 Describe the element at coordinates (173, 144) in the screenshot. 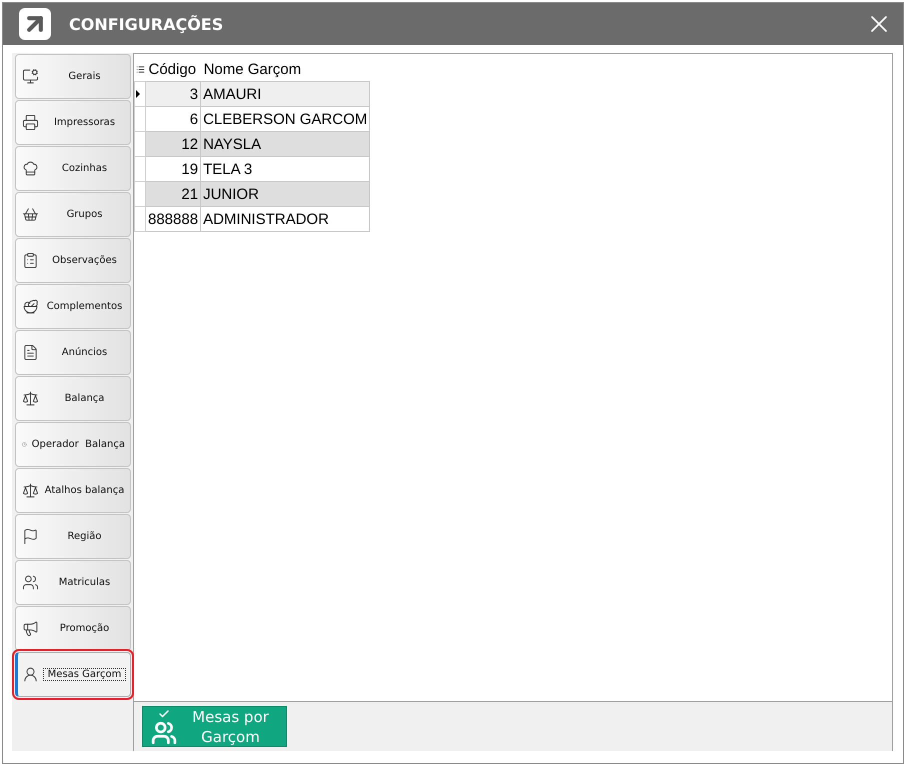

I see `table-cell: 12` at that location.